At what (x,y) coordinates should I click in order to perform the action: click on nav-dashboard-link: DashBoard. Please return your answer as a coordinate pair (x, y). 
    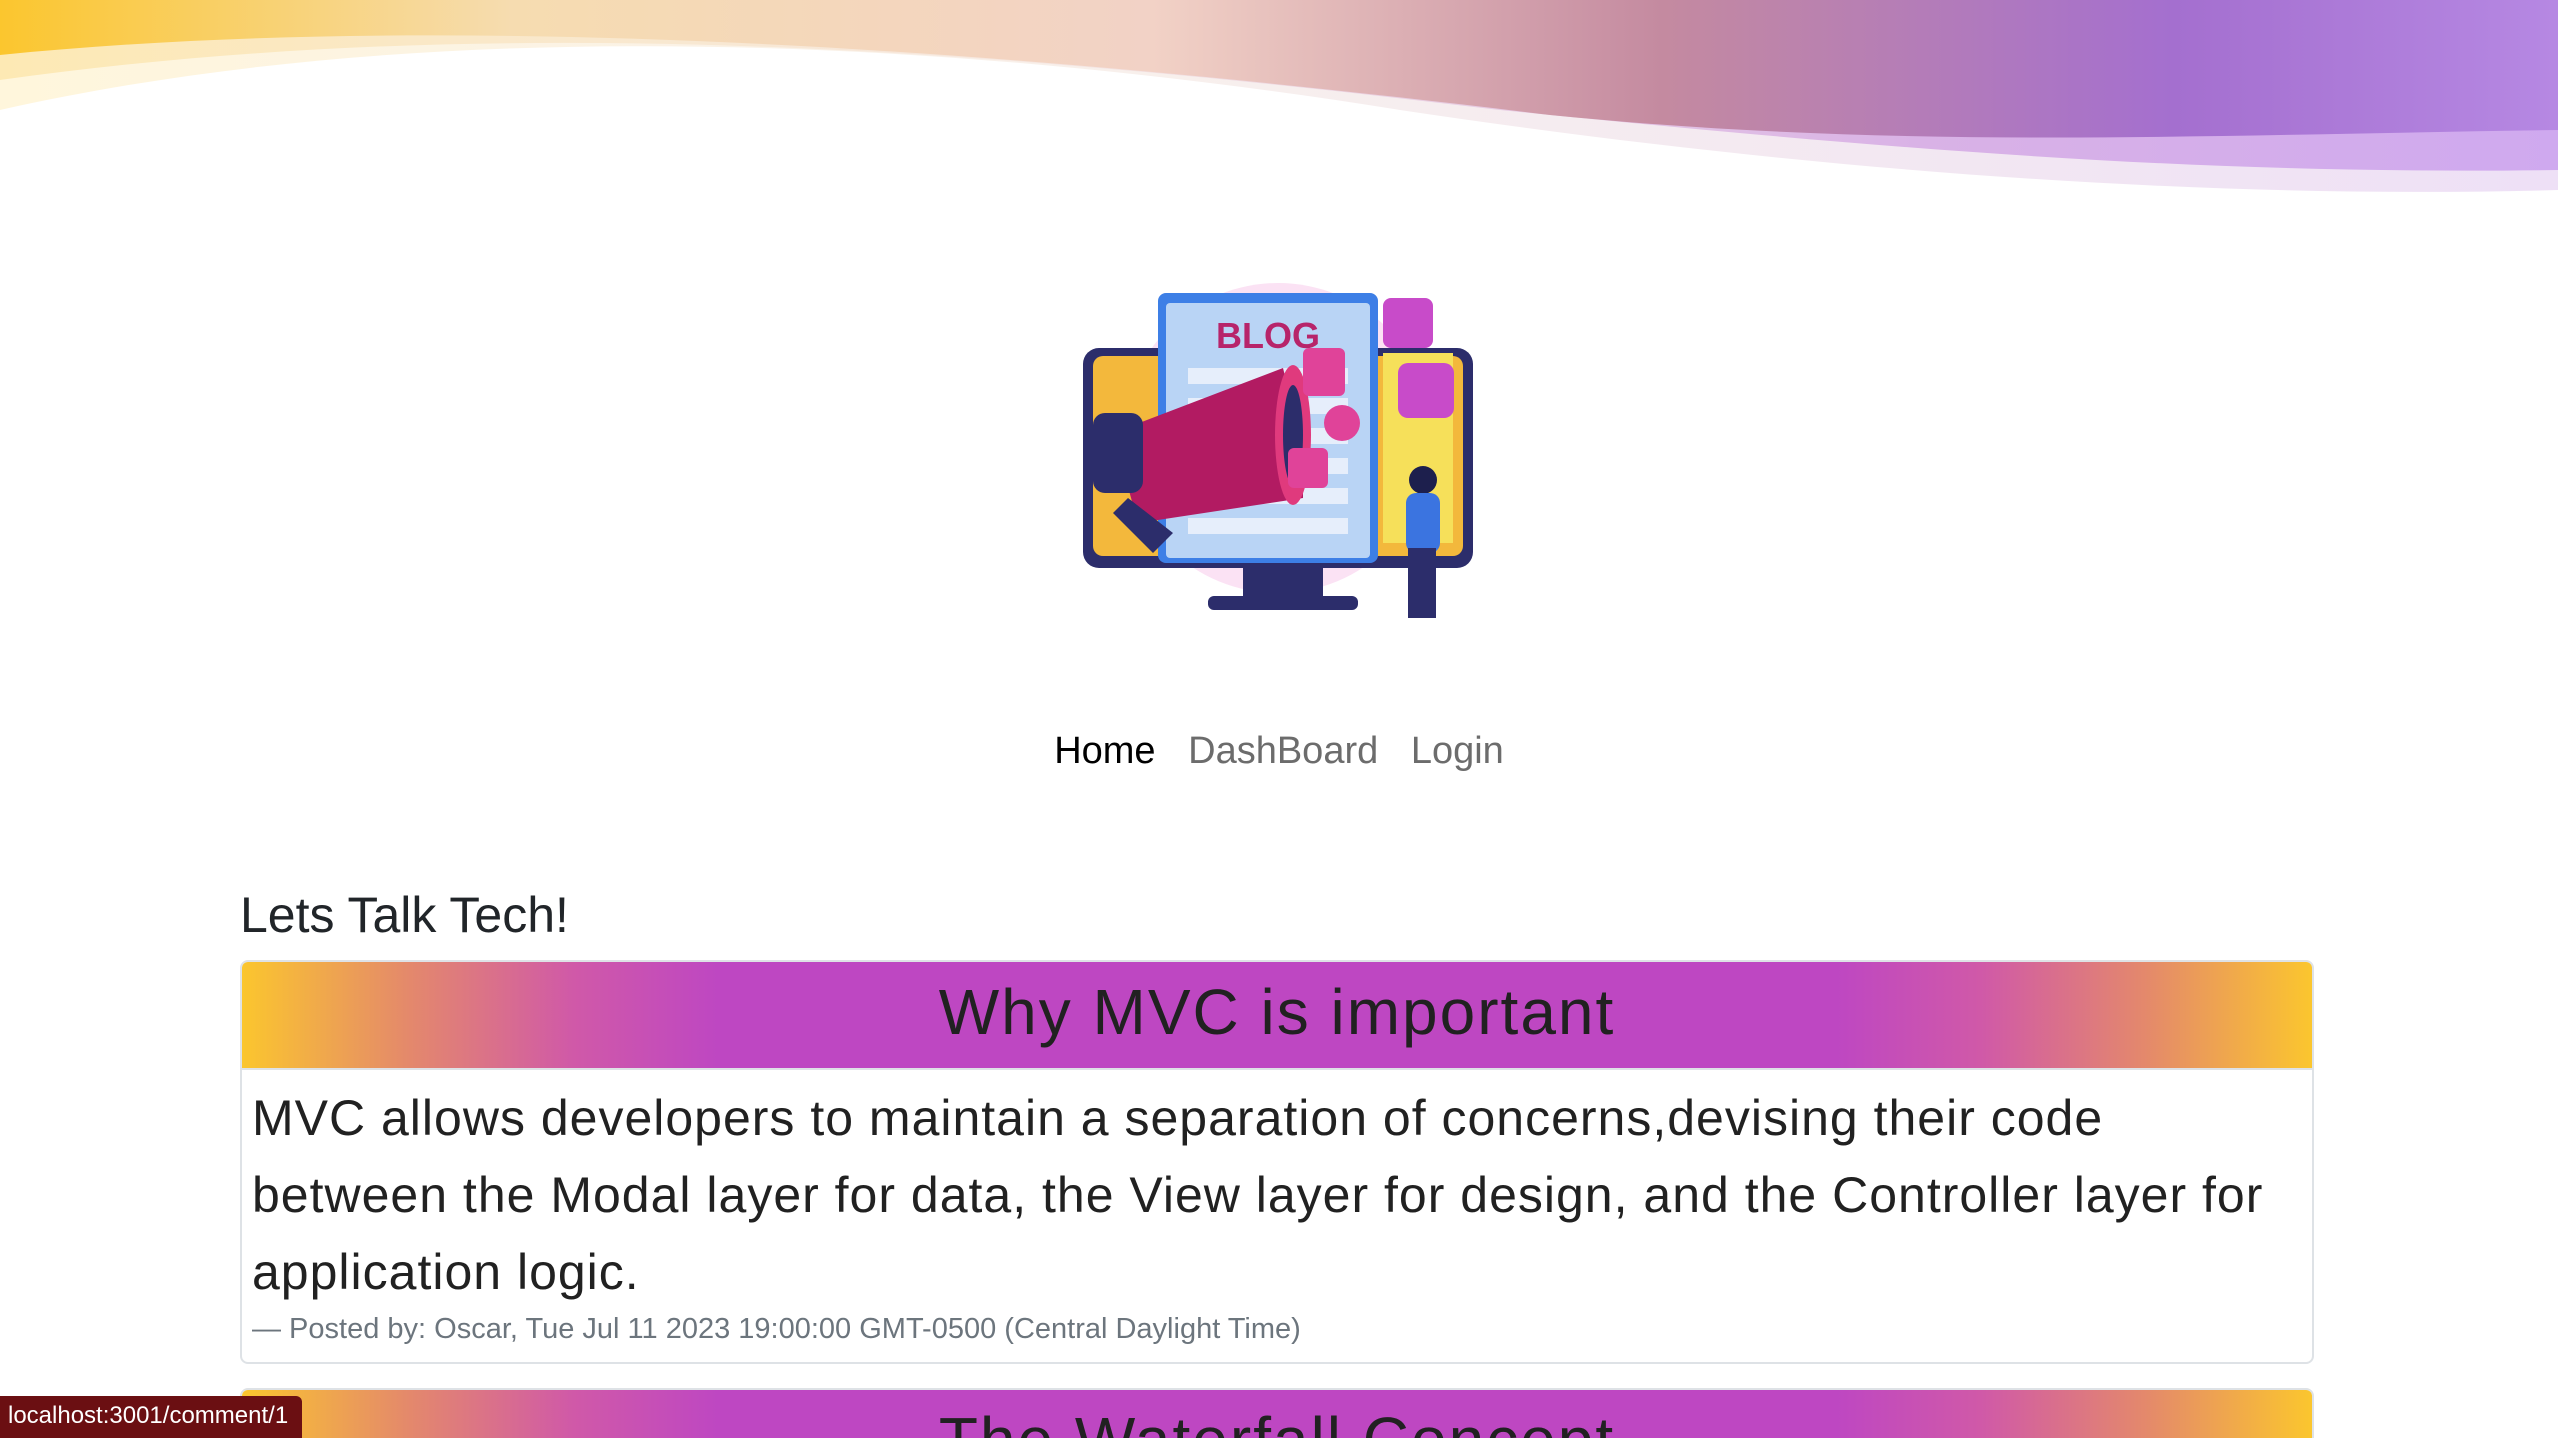
    Looking at the image, I should click on (1283, 751).